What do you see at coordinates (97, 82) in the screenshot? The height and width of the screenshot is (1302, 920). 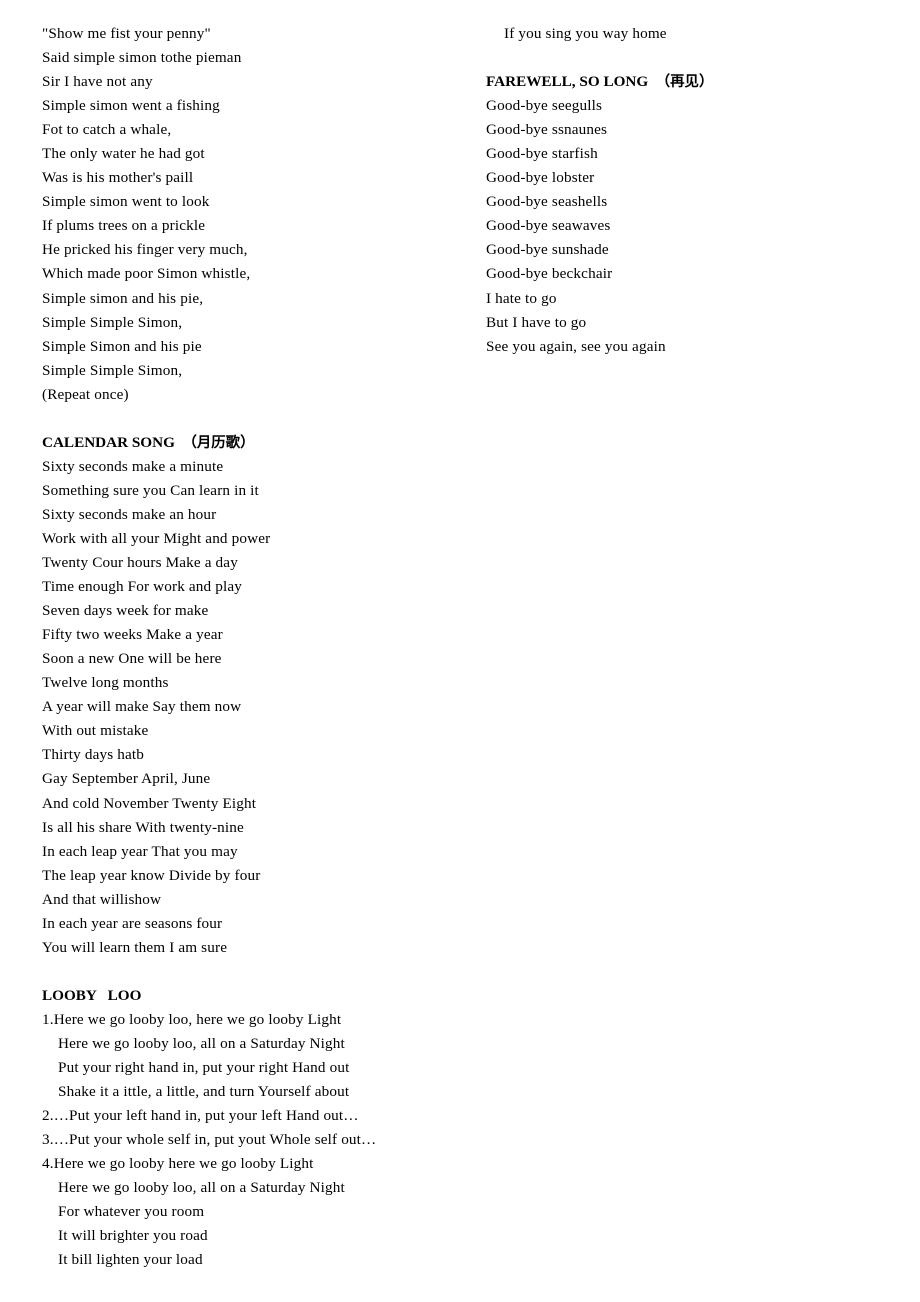 I see `lyric-line: Sir I have not any` at bounding box center [97, 82].